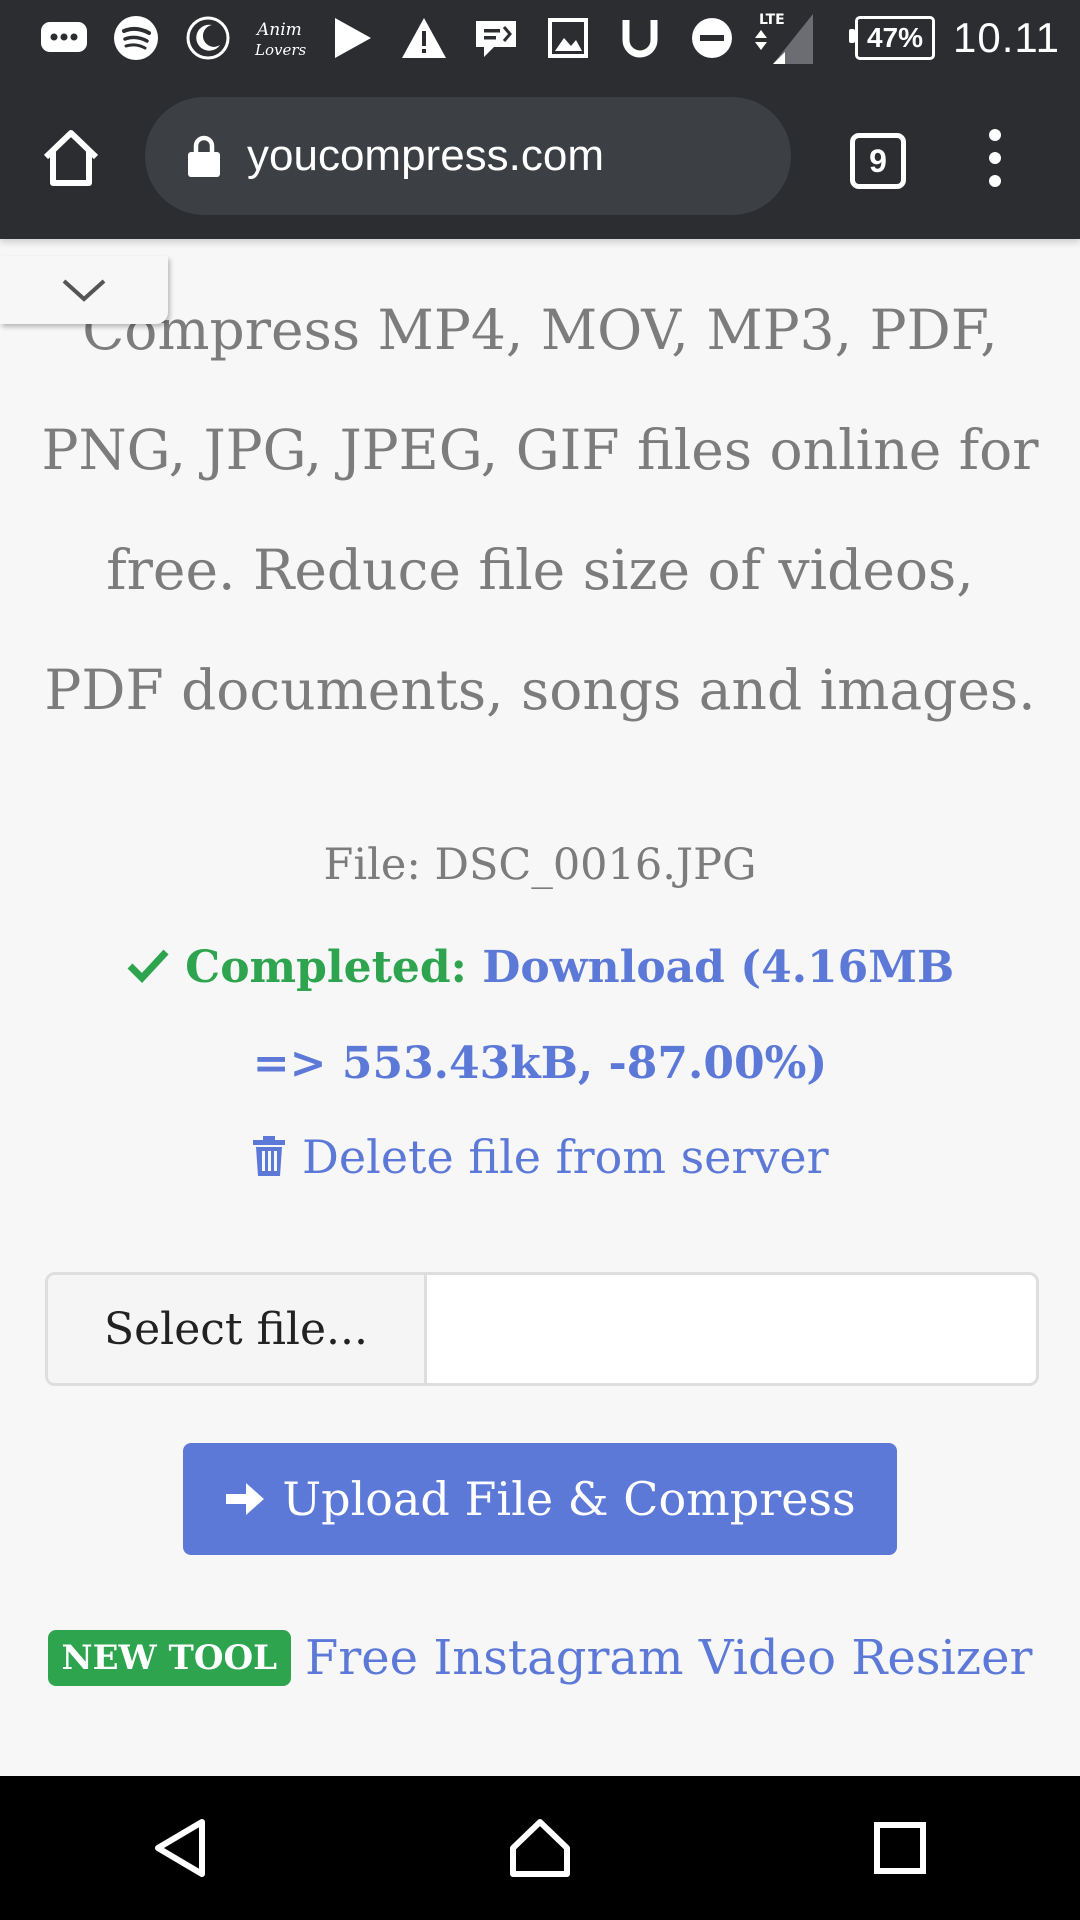  What do you see at coordinates (1006, 37) in the screenshot?
I see `clock: 10.11` at bounding box center [1006, 37].